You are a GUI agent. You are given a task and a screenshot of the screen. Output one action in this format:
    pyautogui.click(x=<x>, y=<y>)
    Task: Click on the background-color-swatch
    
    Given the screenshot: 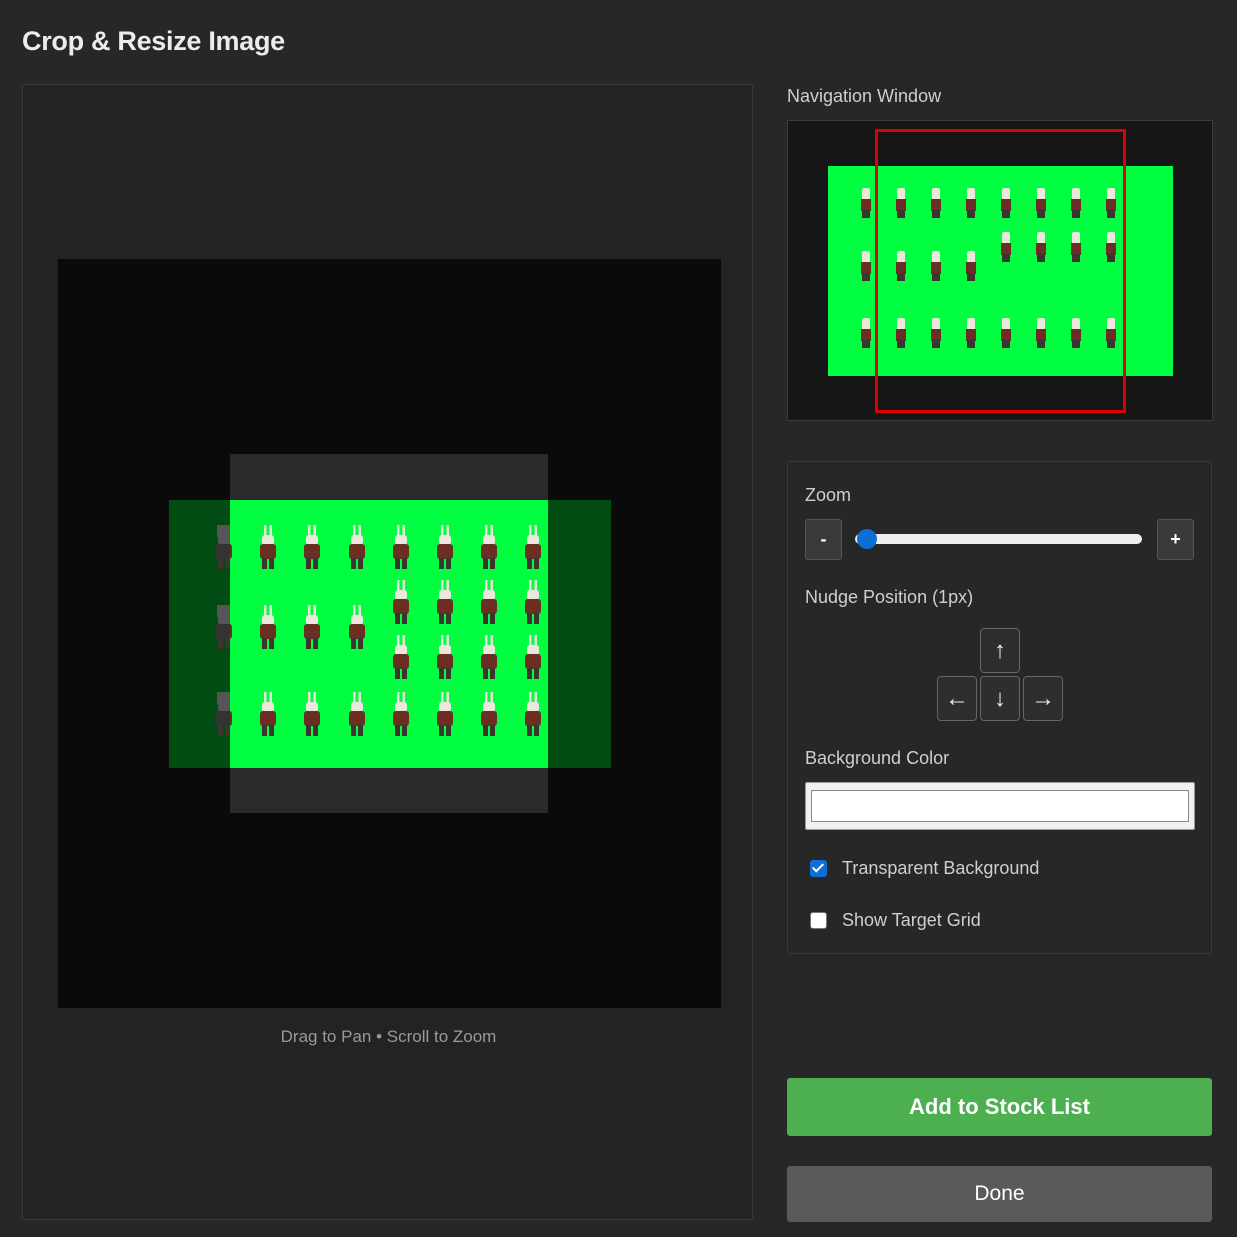 What is the action you would take?
    pyautogui.click(x=1000, y=806)
    